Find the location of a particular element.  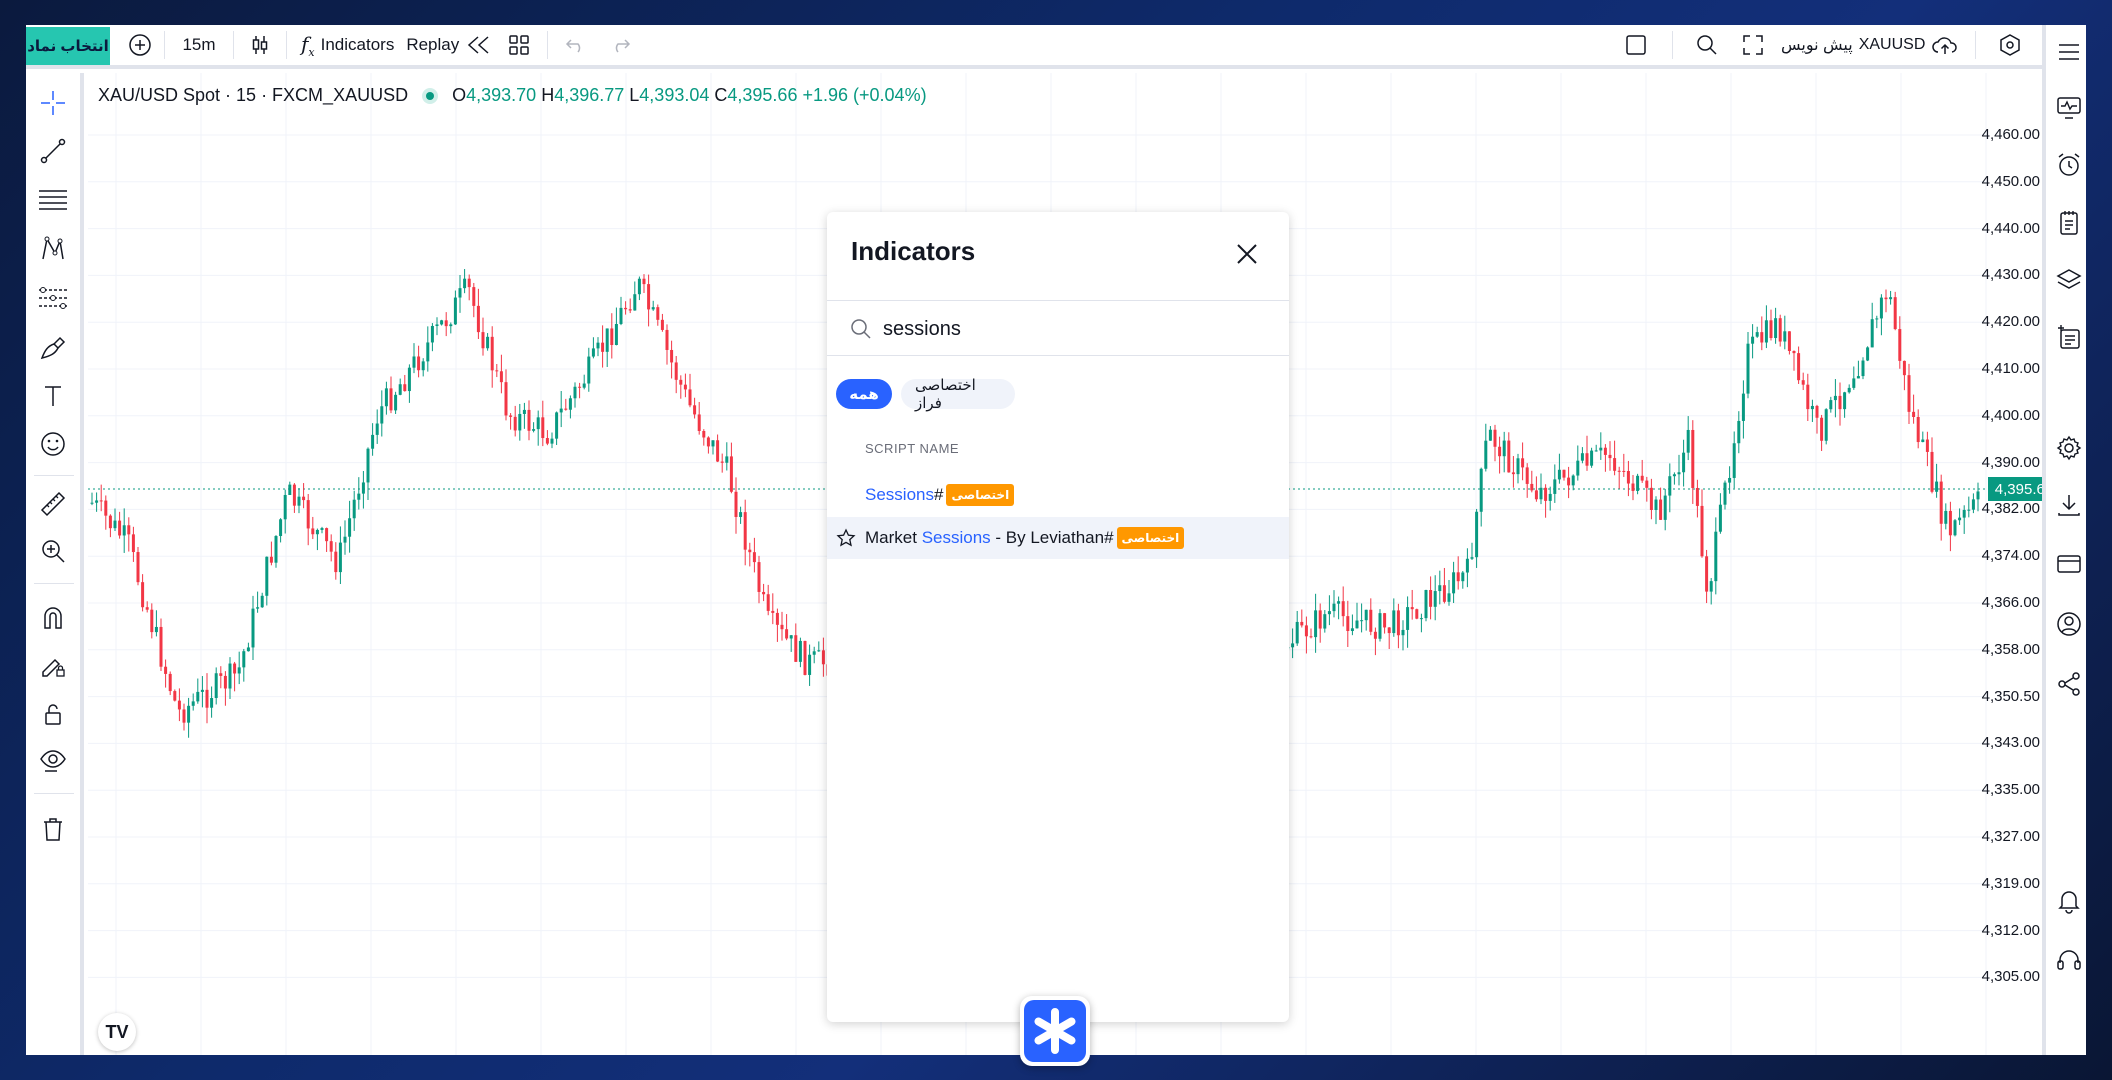

chart-type-button is located at coordinates (260, 45).